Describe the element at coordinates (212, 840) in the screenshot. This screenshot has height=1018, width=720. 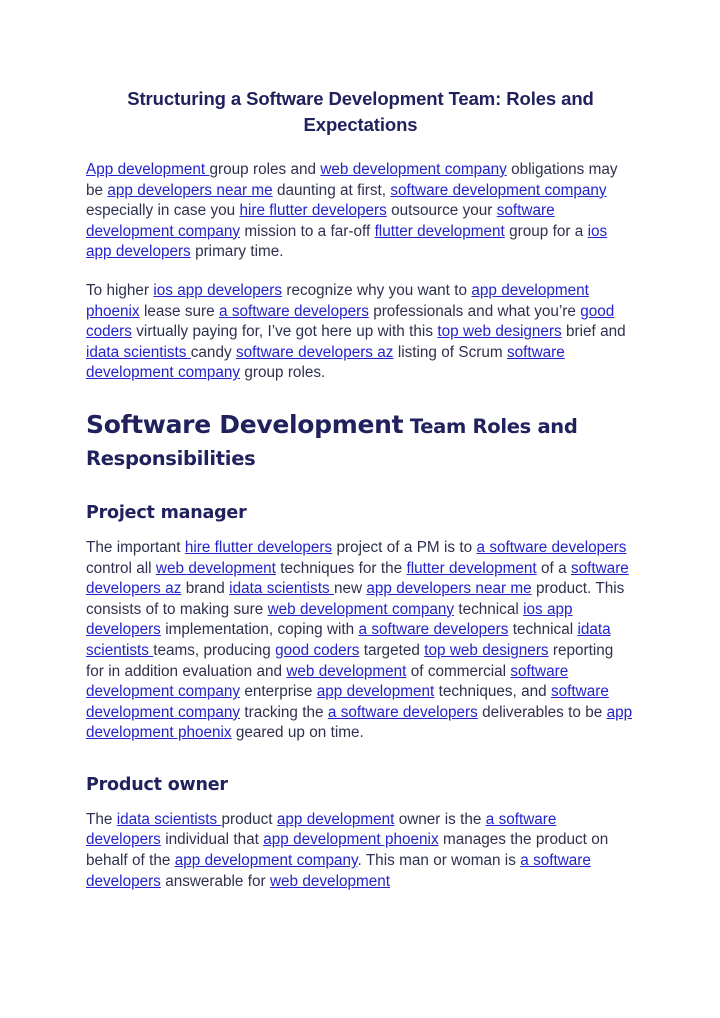
I see `inline-text: individual that` at that location.